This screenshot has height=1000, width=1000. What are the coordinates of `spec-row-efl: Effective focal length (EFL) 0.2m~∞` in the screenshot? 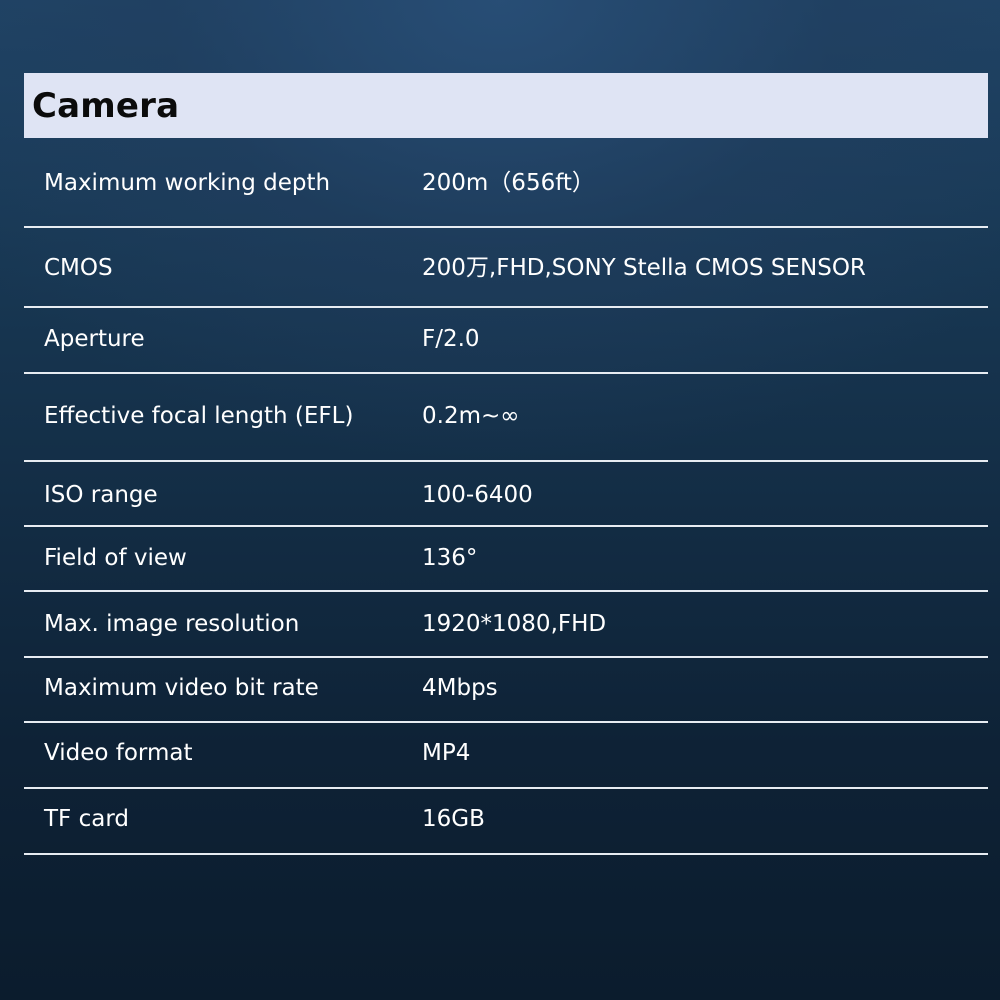 It's located at (506, 418).